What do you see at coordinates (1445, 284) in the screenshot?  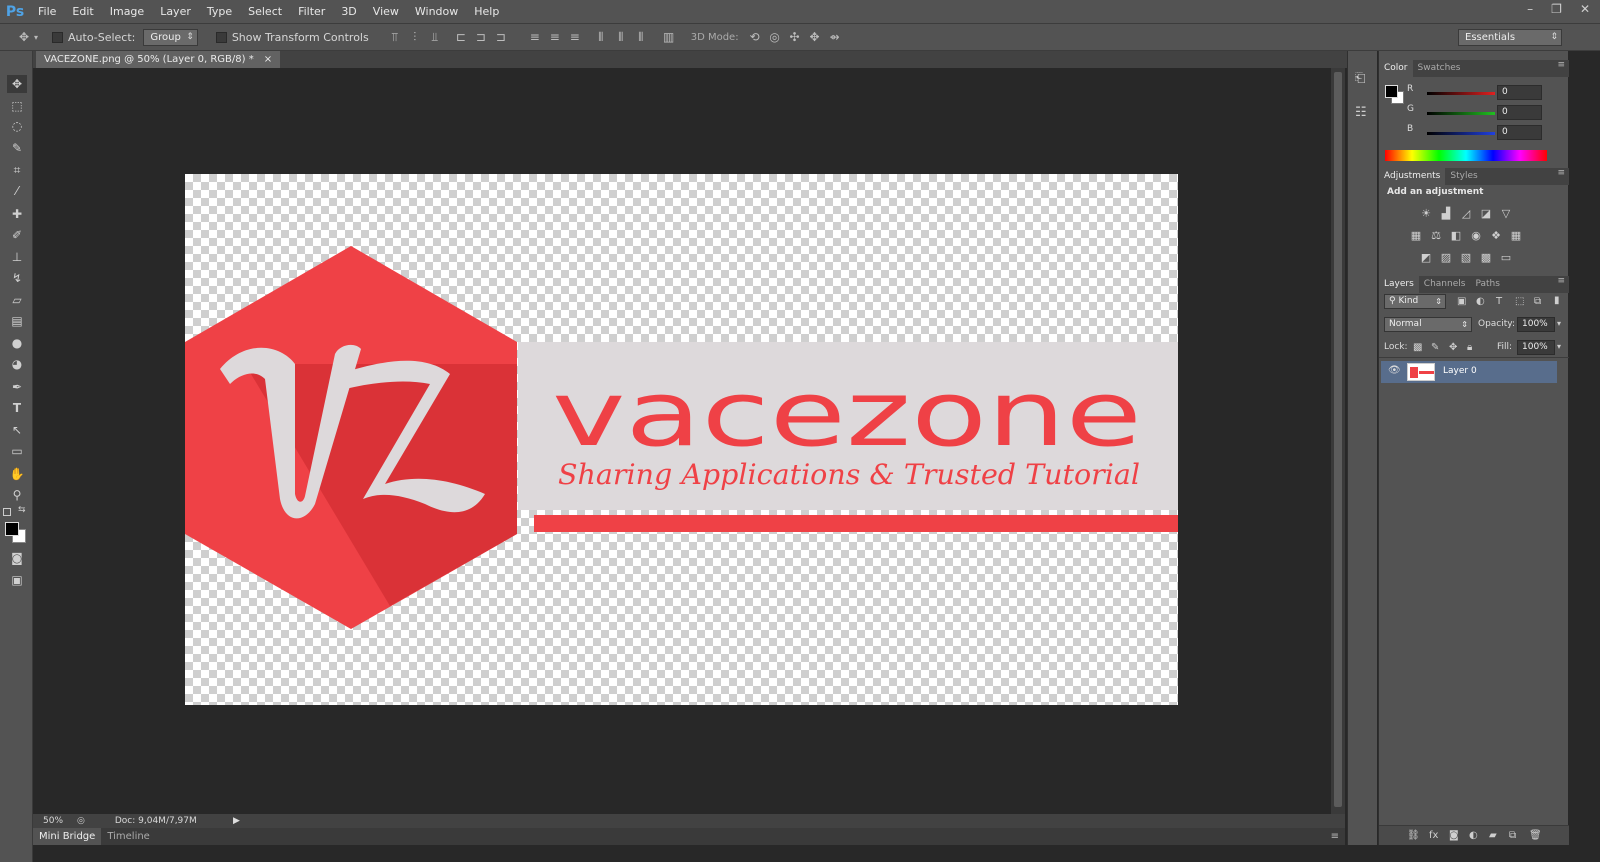 I see `tab-channels: Channels` at bounding box center [1445, 284].